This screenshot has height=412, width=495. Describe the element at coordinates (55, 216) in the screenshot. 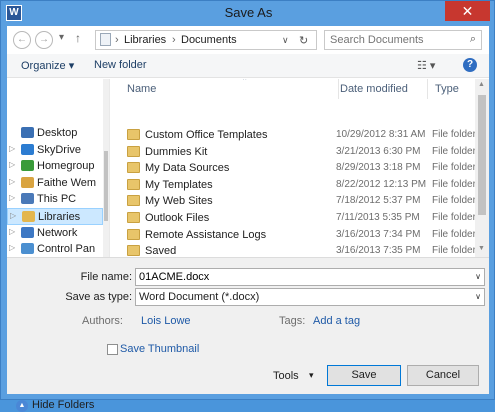

I see `tree-item-libraries: ▷ Libraries` at that location.